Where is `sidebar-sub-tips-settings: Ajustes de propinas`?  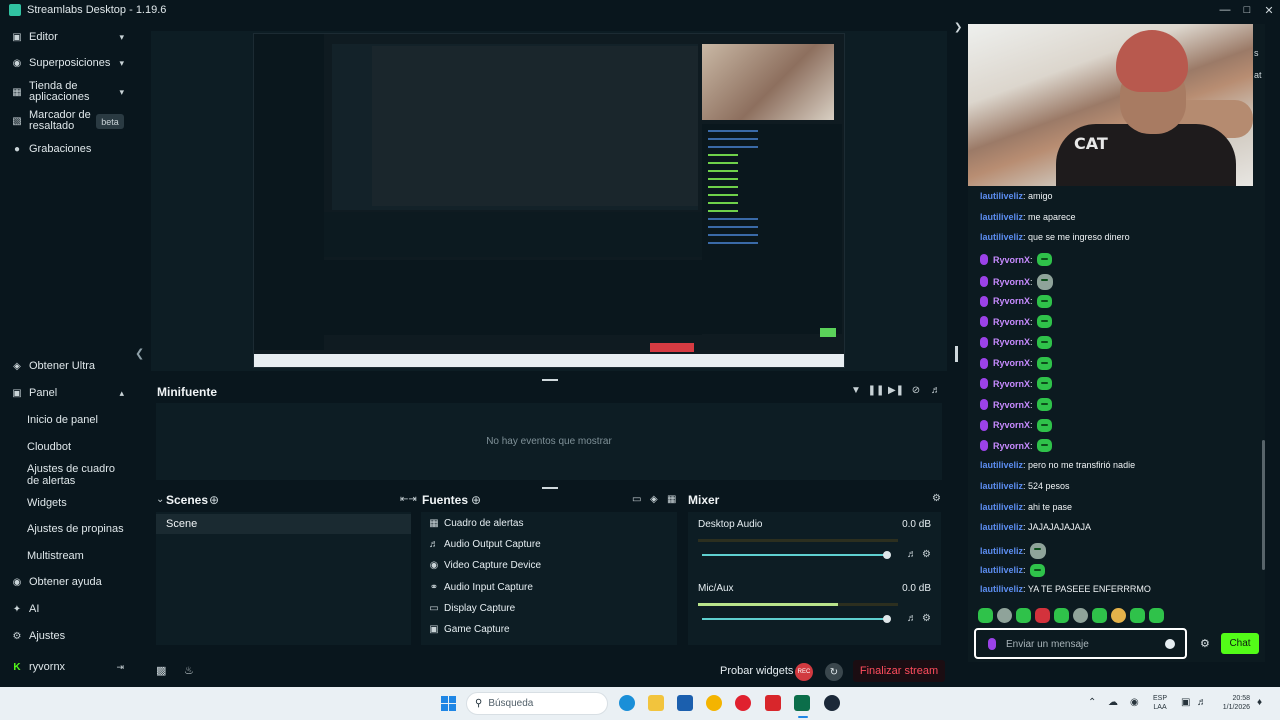 sidebar-sub-tips-settings: Ajustes de propinas is located at coordinates (75, 529).